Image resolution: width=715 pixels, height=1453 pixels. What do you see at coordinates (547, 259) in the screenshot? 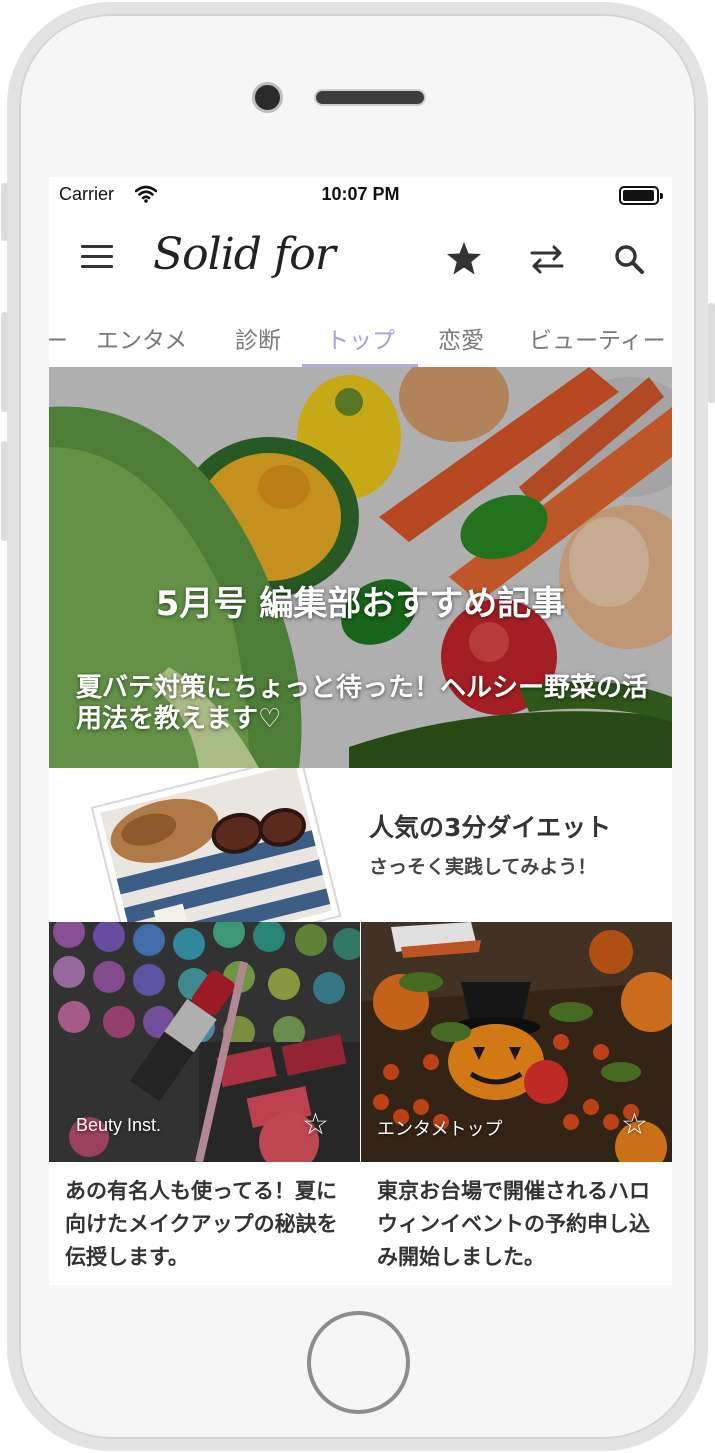
I see `swap-icon` at bounding box center [547, 259].